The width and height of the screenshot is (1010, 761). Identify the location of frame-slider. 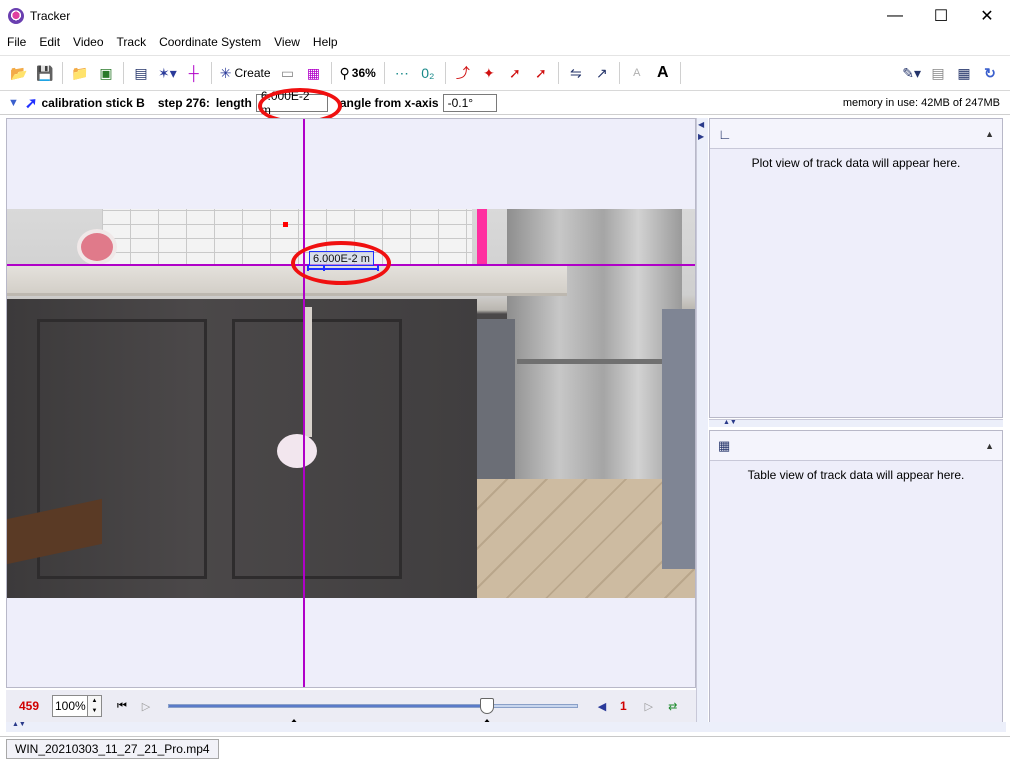
(373, 711).